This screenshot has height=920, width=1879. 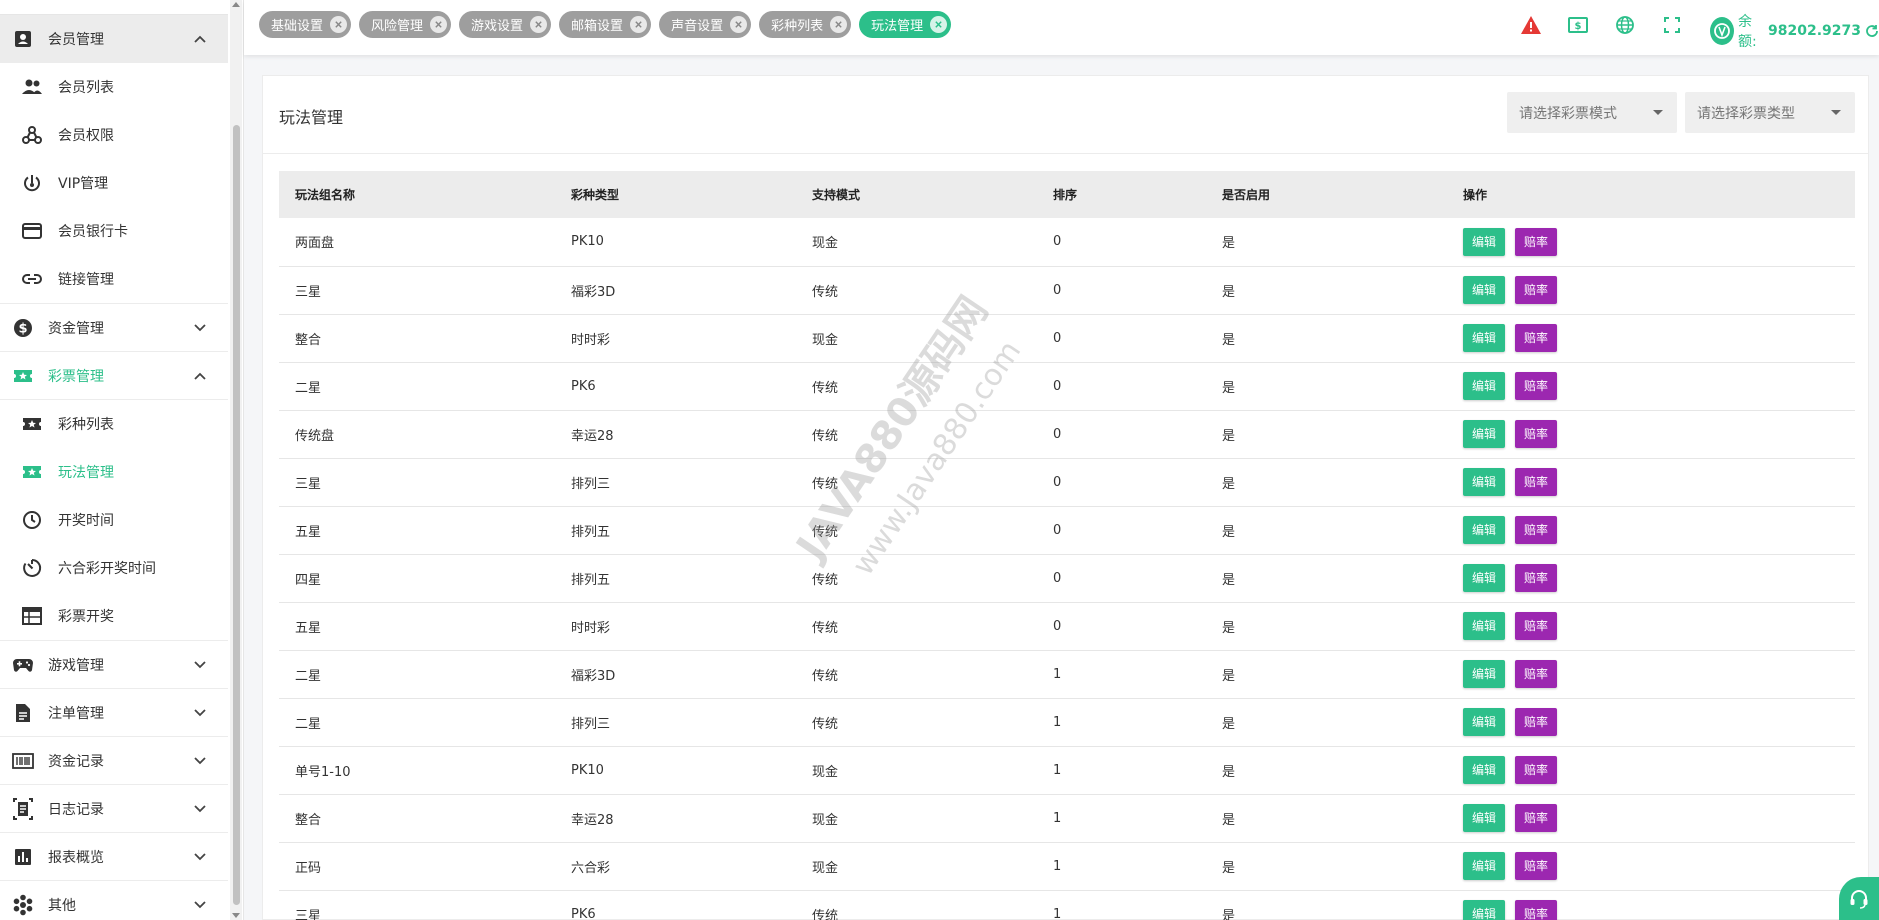 I want to click on tab-5: 彩种列表, so click(x=805, y=24).